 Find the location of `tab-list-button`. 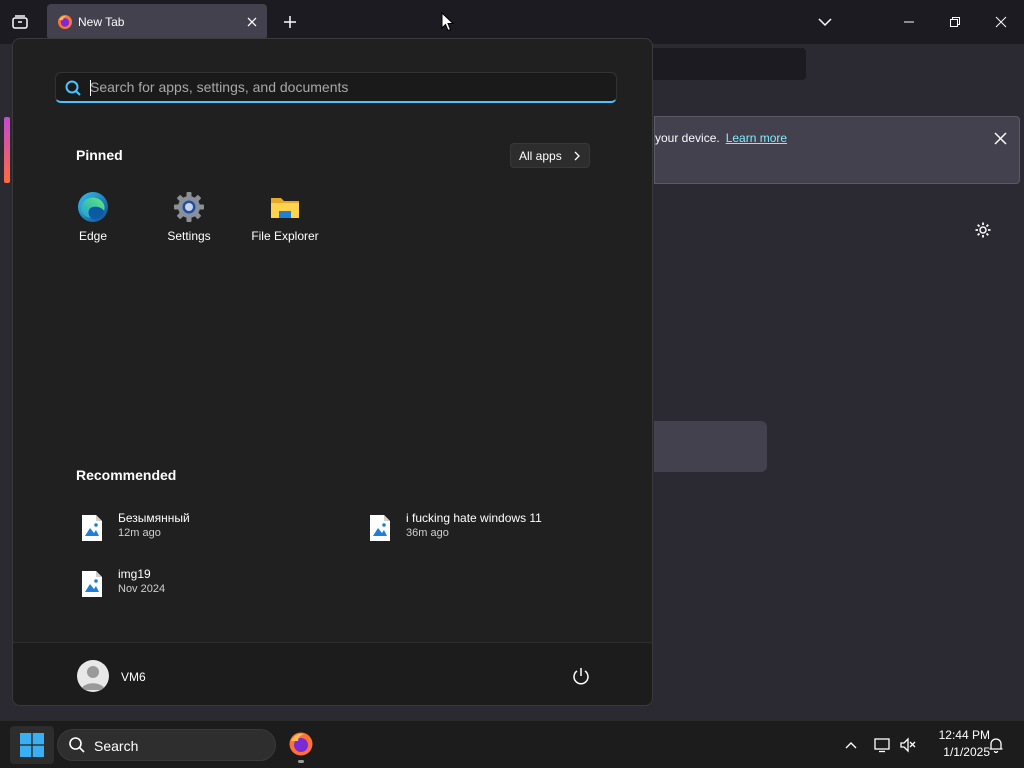

tab-list-button is located at coordinates (20, 22).